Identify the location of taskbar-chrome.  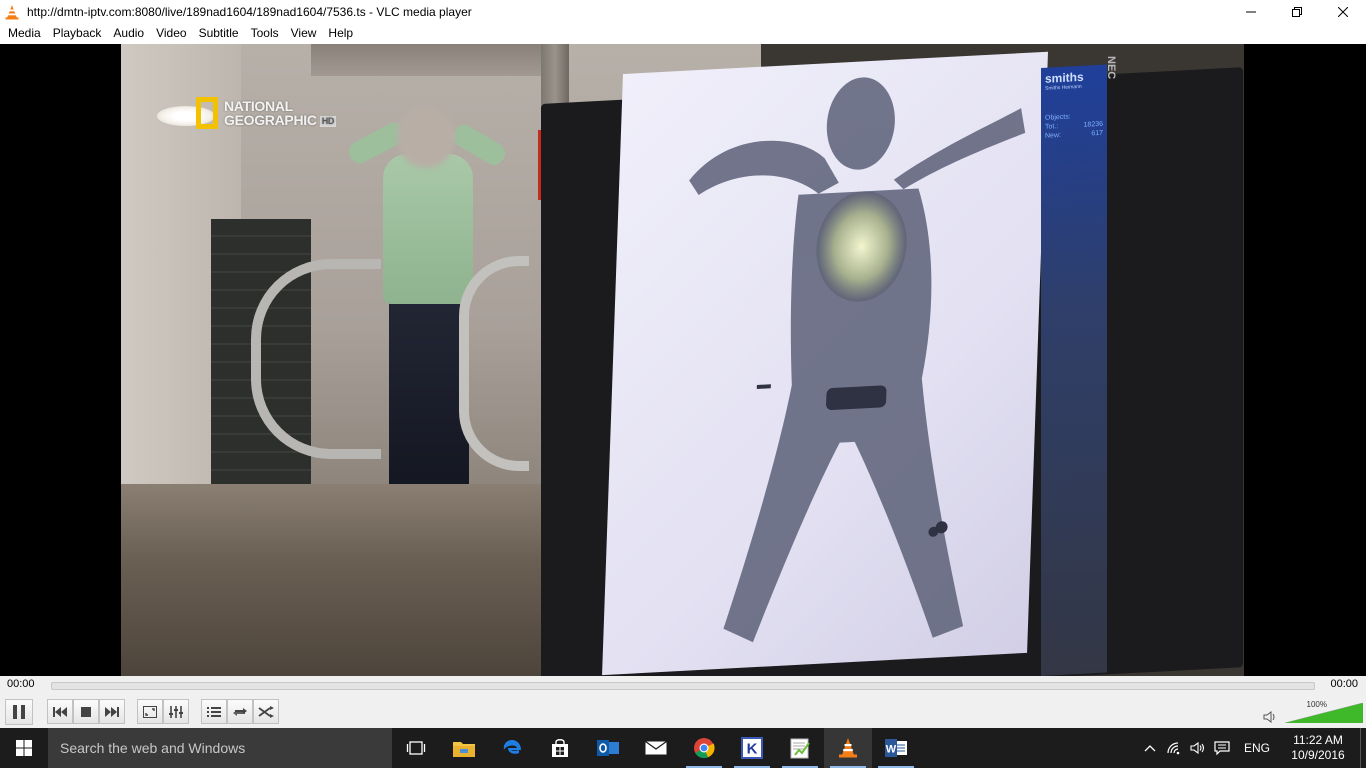
(704, 748).